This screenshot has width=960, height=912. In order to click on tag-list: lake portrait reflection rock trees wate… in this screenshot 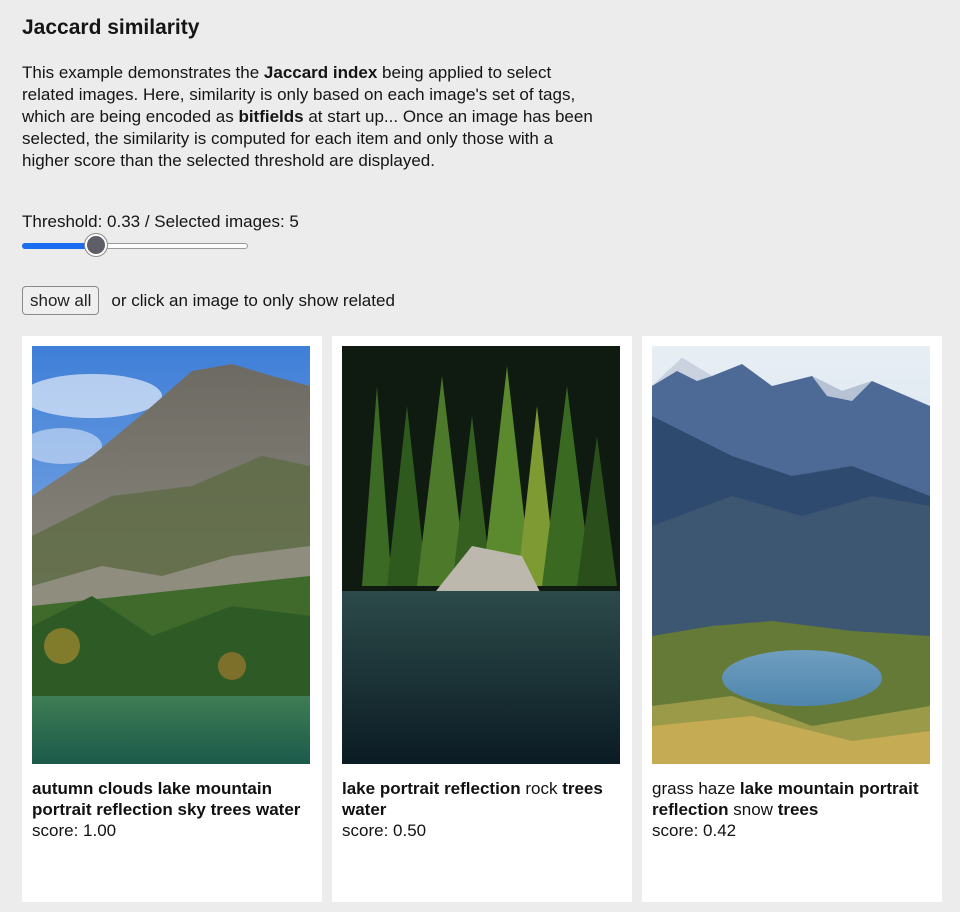, I will do `click(482, 799)`.